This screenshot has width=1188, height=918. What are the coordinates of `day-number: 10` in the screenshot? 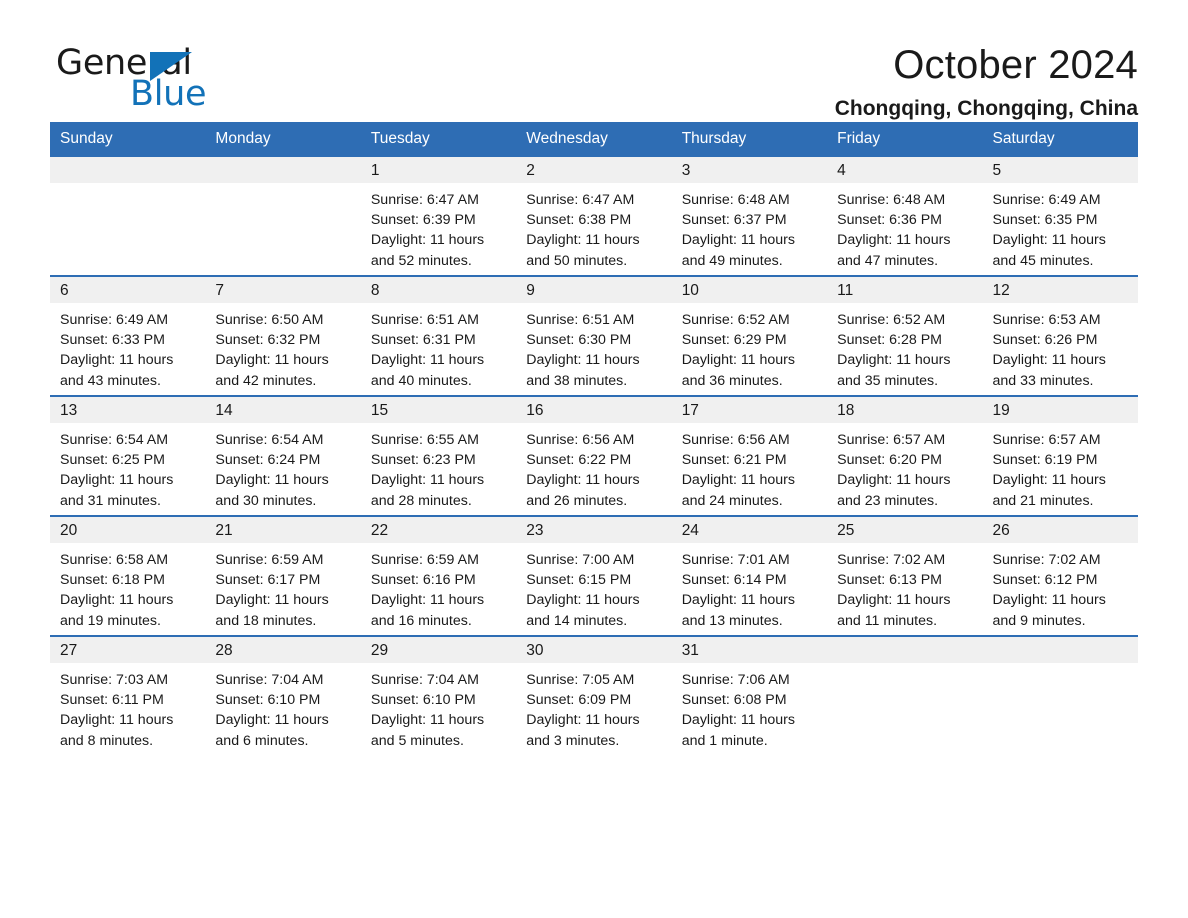 It's located at (749, 290).